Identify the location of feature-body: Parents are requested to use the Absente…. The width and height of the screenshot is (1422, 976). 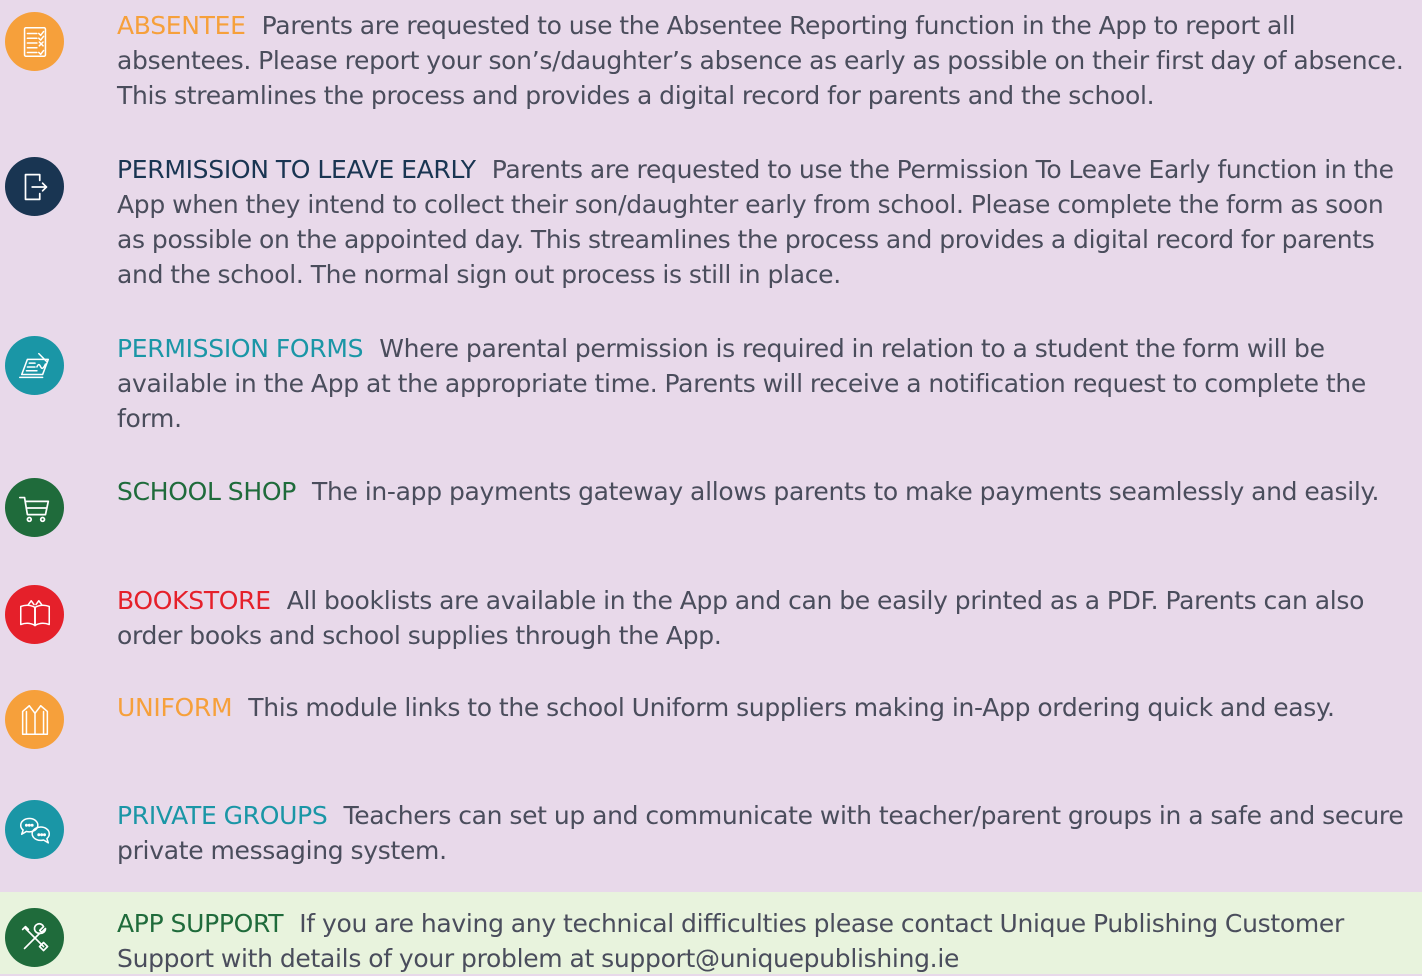
(760, 60).